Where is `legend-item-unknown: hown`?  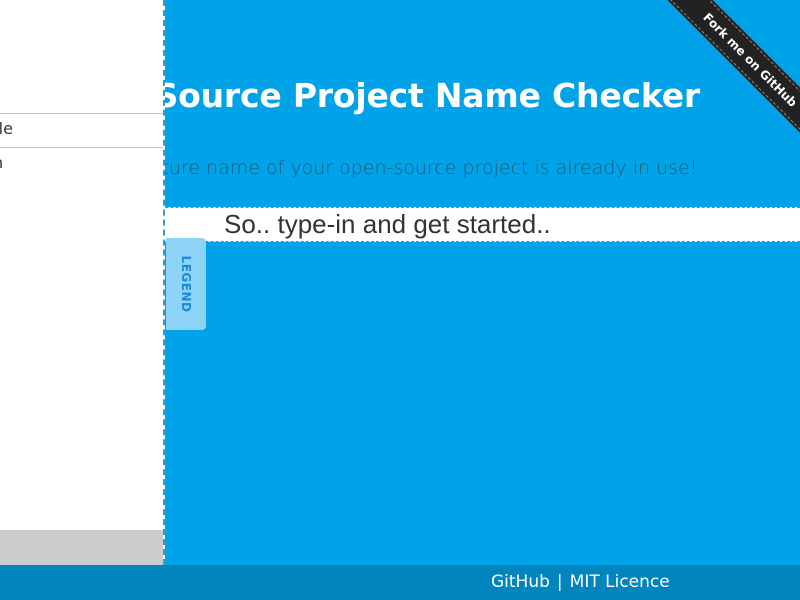
legend-item-unknown: hown is located at coordinates (81, 165).